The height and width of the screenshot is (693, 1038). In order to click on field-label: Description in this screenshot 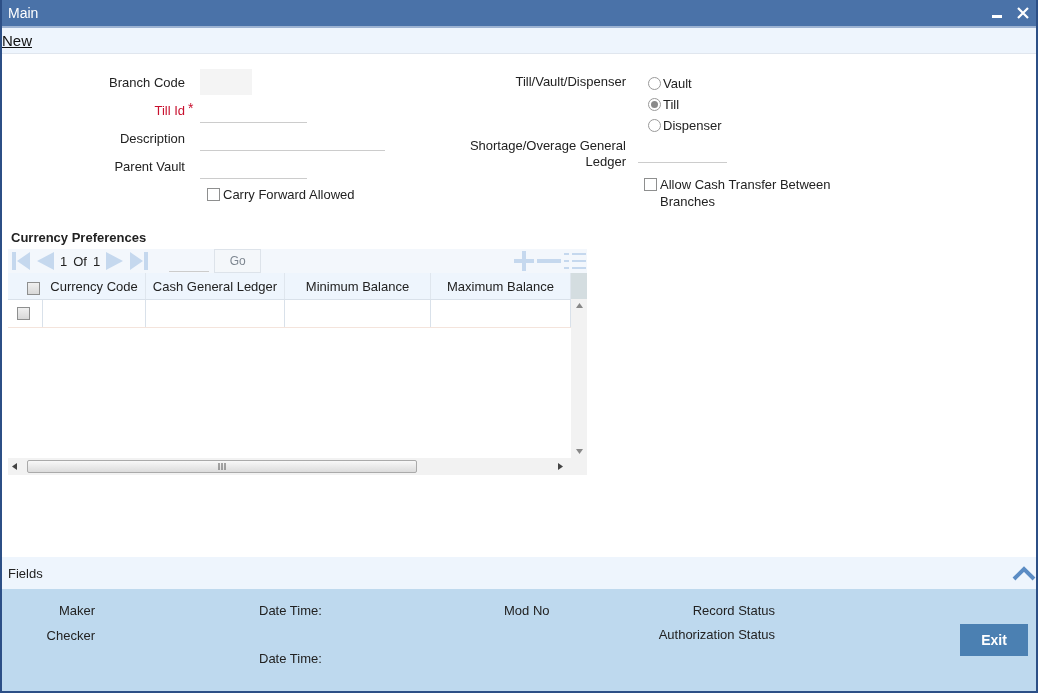, I will do `click(151, 138)`.